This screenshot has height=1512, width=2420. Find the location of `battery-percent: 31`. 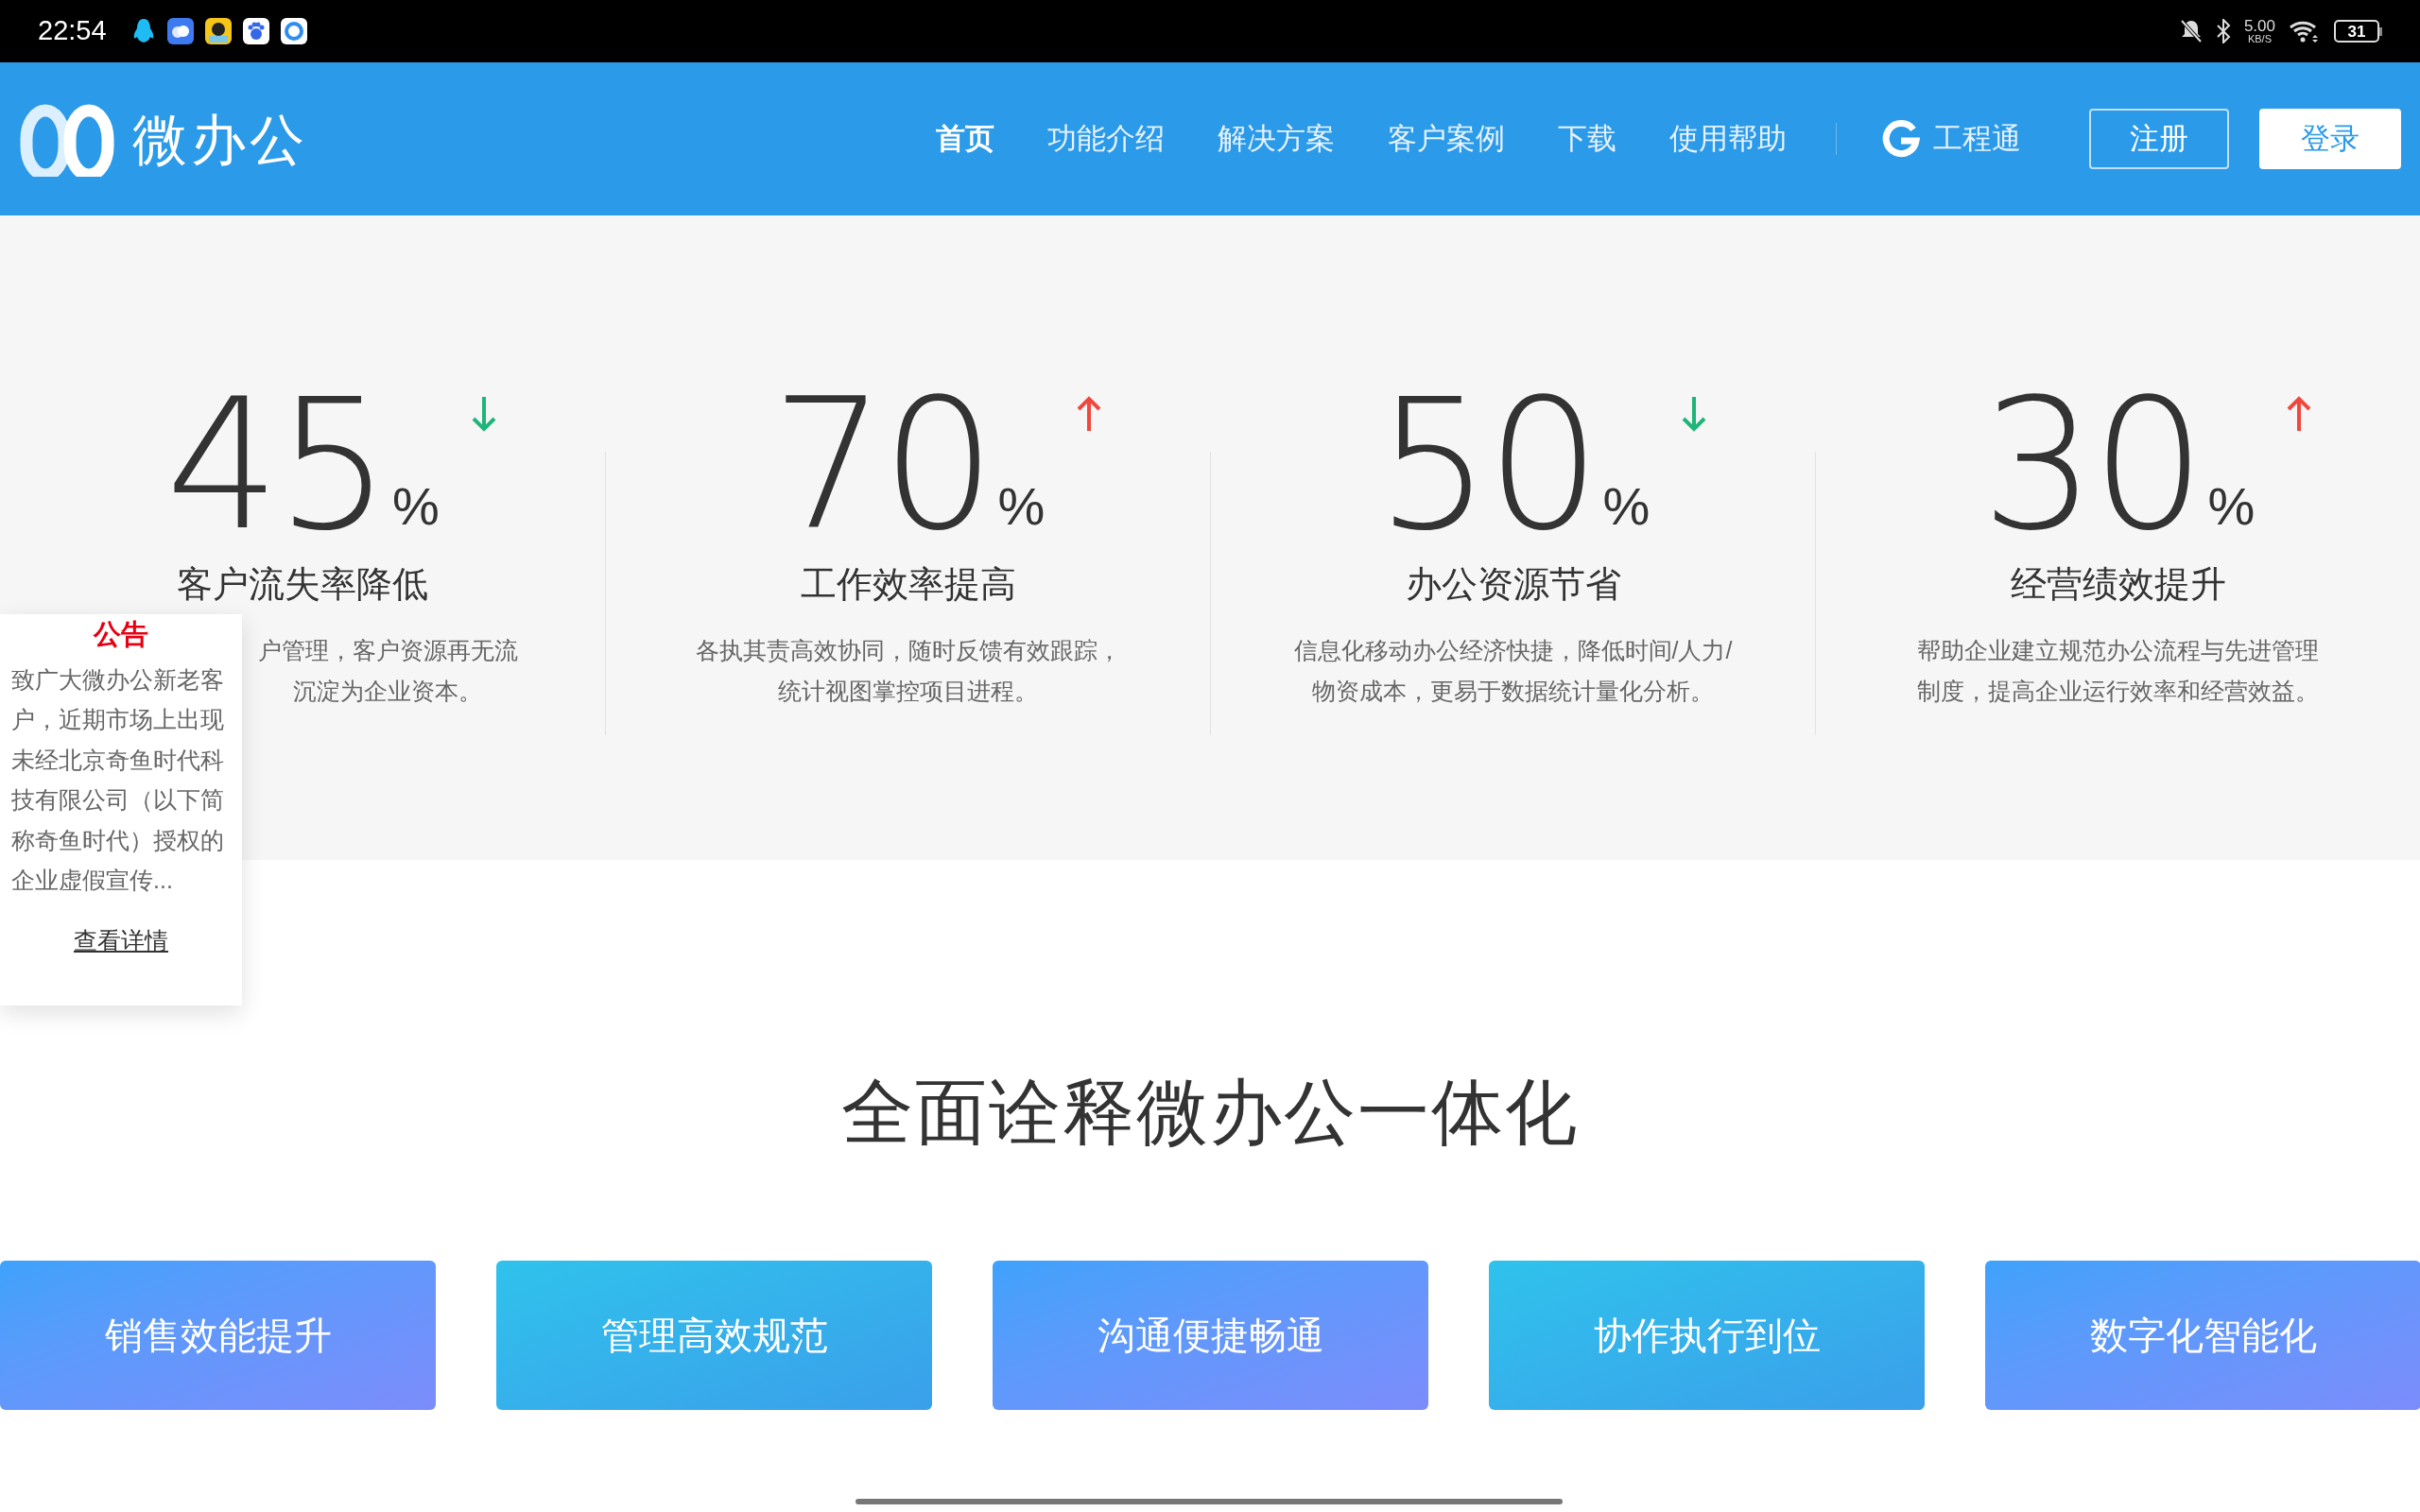

battery-percent: 31 is located at coordinates (2356, 31).